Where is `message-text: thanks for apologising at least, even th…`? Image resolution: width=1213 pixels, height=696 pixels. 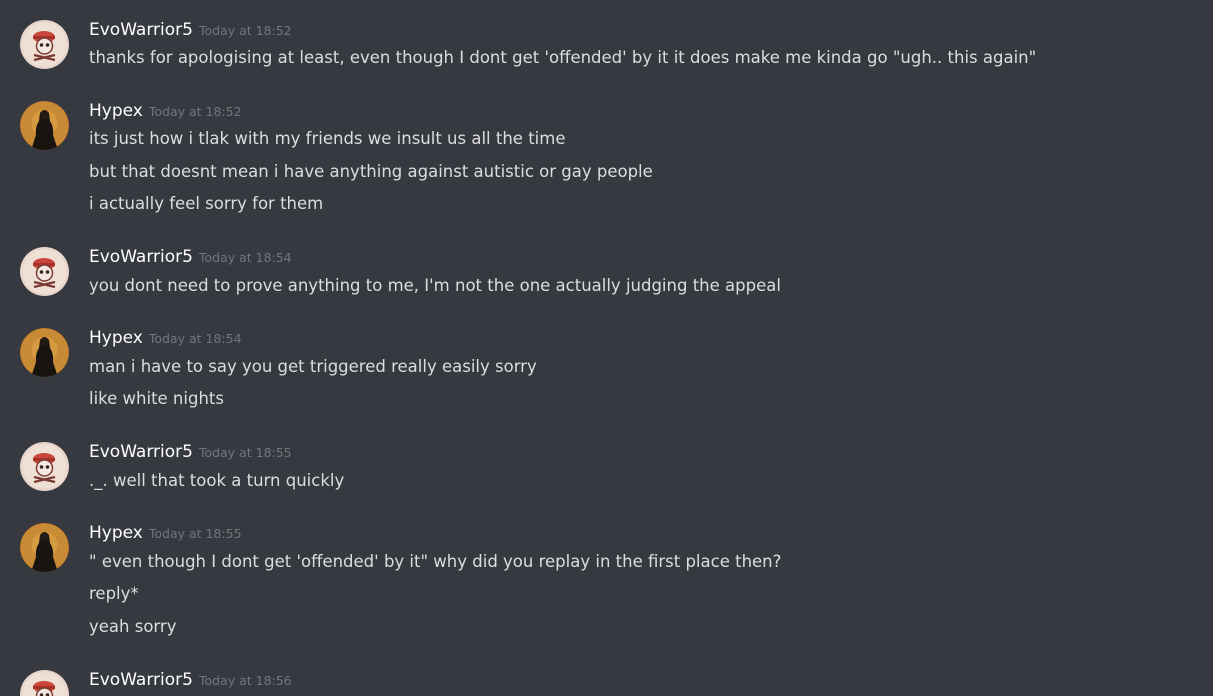 message-text: thanks for apologising at least, even th… is located at coordinates (563, 57).